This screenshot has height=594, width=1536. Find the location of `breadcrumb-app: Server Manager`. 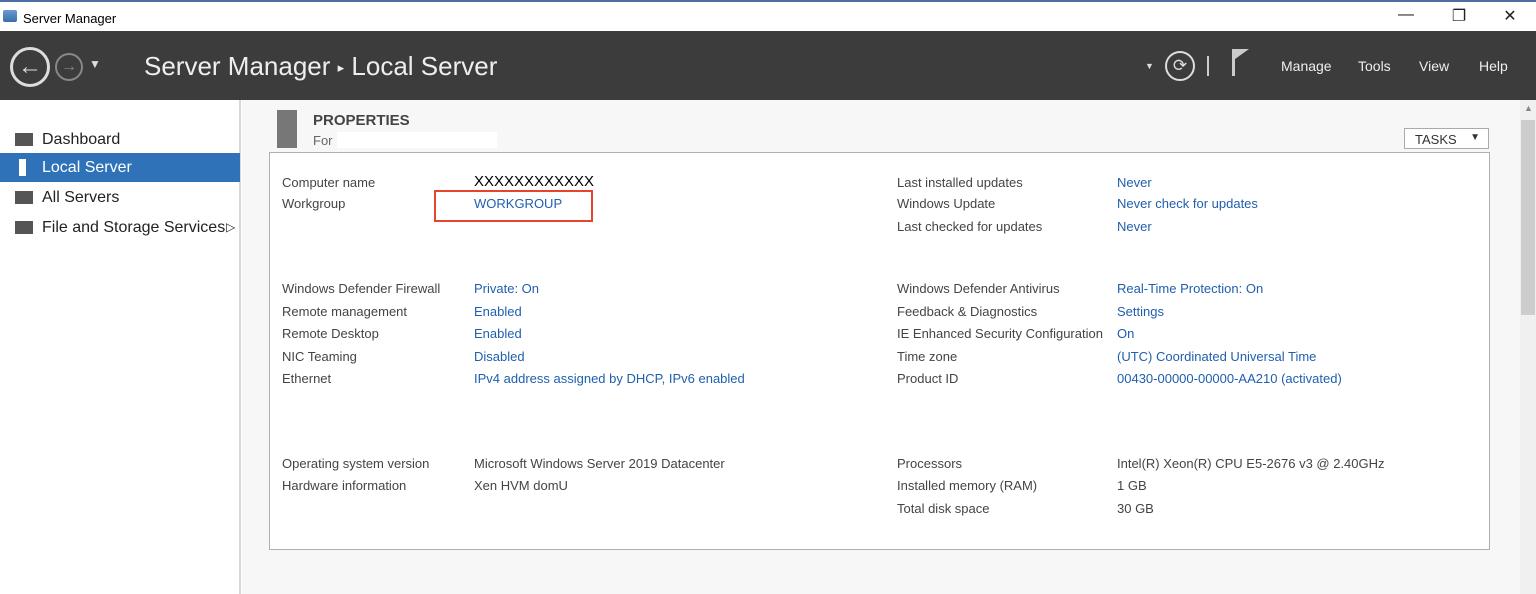

breadcrumb-app: Server Manager is located at coordinates (237, 66).